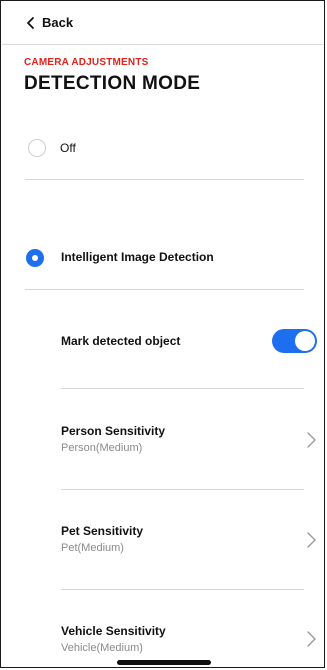 The width and height of the screenshot is (327, 670). Describe the element at coordinates (68, 148) in the screenshot. I see `option-off-label: Off` at that location.